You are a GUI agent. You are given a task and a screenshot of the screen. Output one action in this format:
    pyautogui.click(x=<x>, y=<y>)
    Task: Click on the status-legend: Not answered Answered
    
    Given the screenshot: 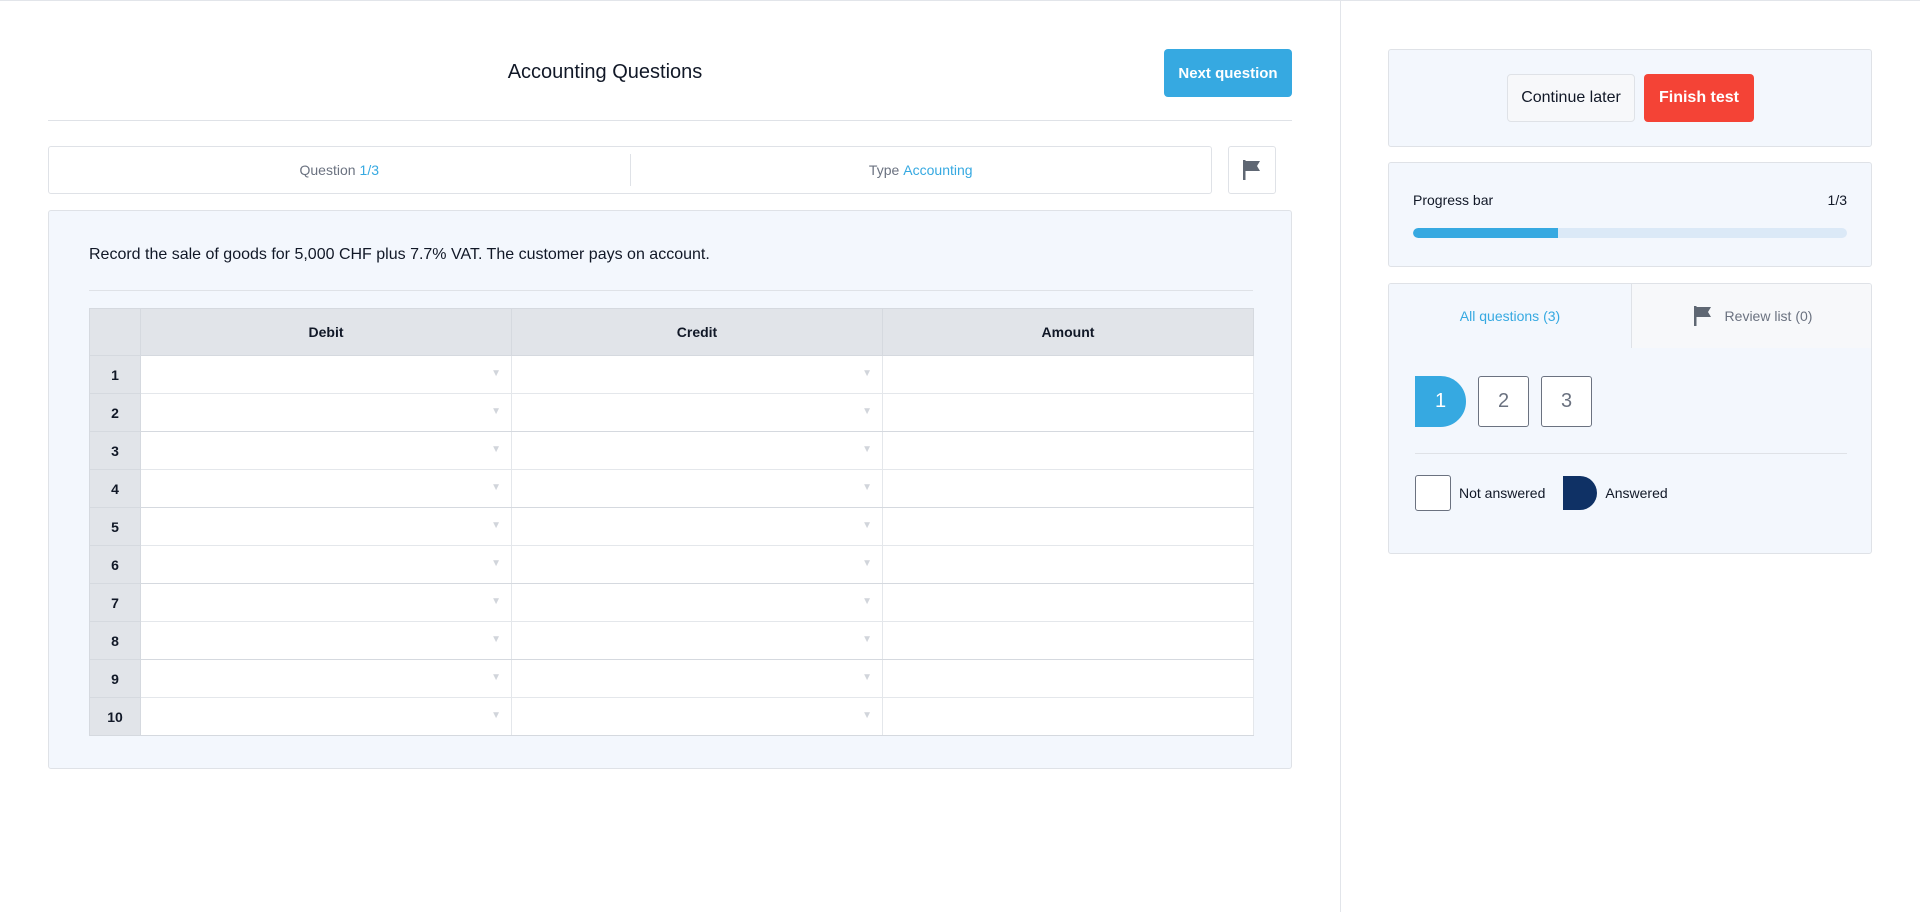 What is the action you would take?
    pyautogui.click(x=1541, y=493)
    